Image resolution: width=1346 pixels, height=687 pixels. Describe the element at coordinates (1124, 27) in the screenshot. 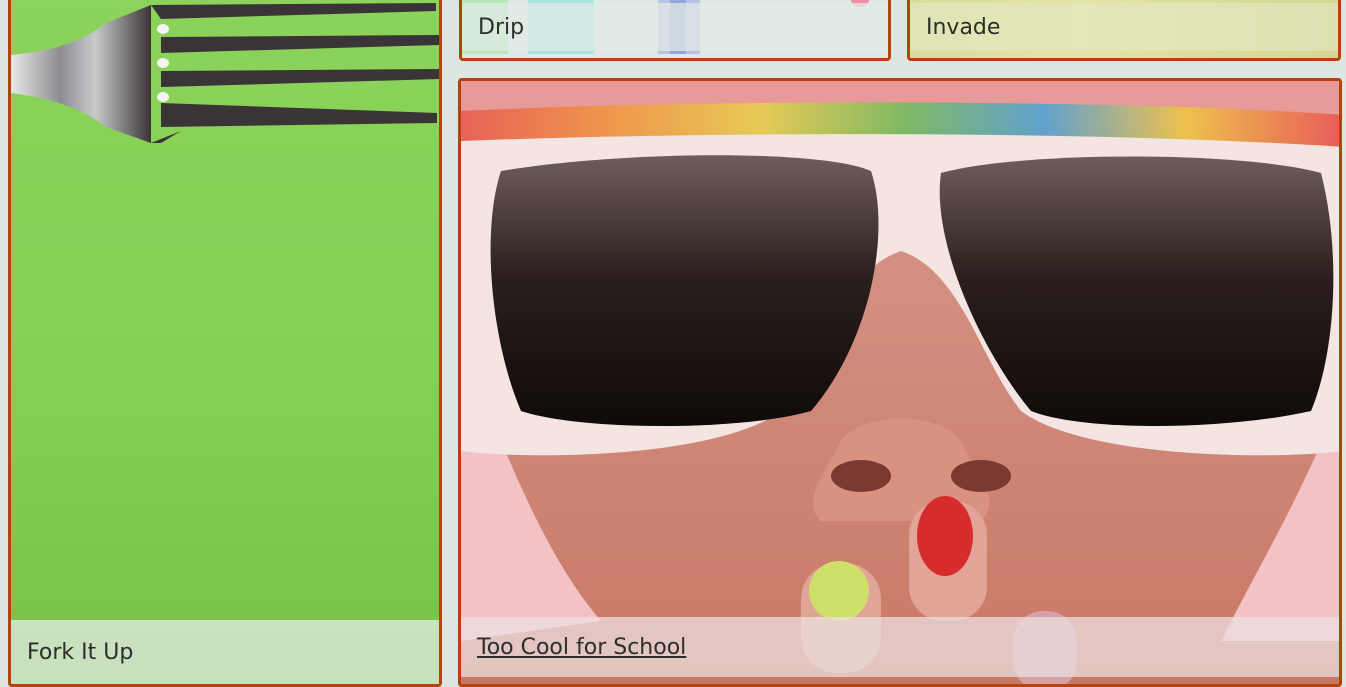

I see `card-caption-bar: Invade` at that location.